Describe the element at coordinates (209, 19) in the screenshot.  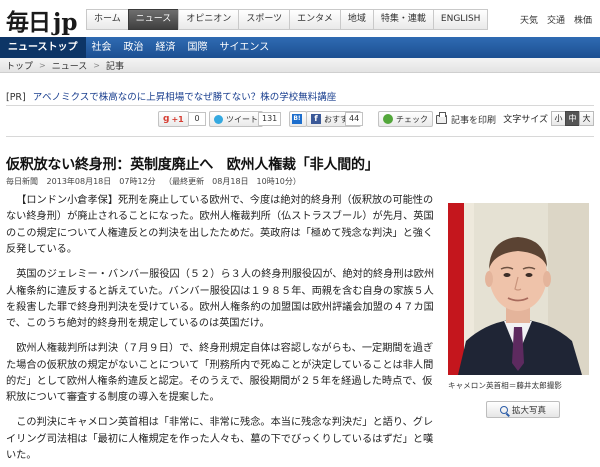
I see `nav-opinion: オピニオン` at that location.